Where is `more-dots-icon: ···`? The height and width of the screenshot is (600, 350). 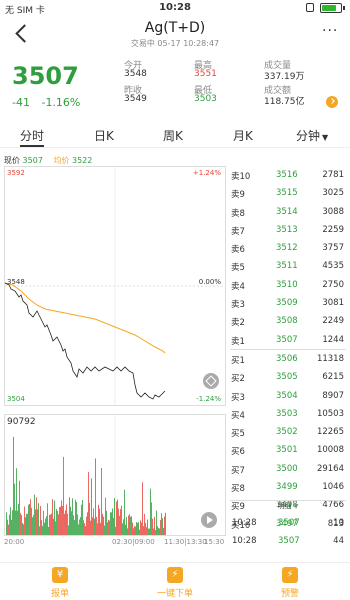 more-dots-icon: ··· is located at coordinates (330, 32).